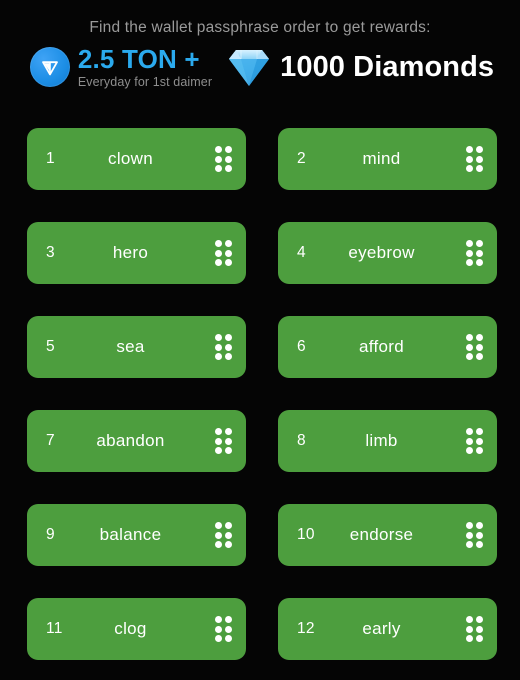 The image size is (520, 680). I want to click on word-card: 7 abandon, so click(136, 441).